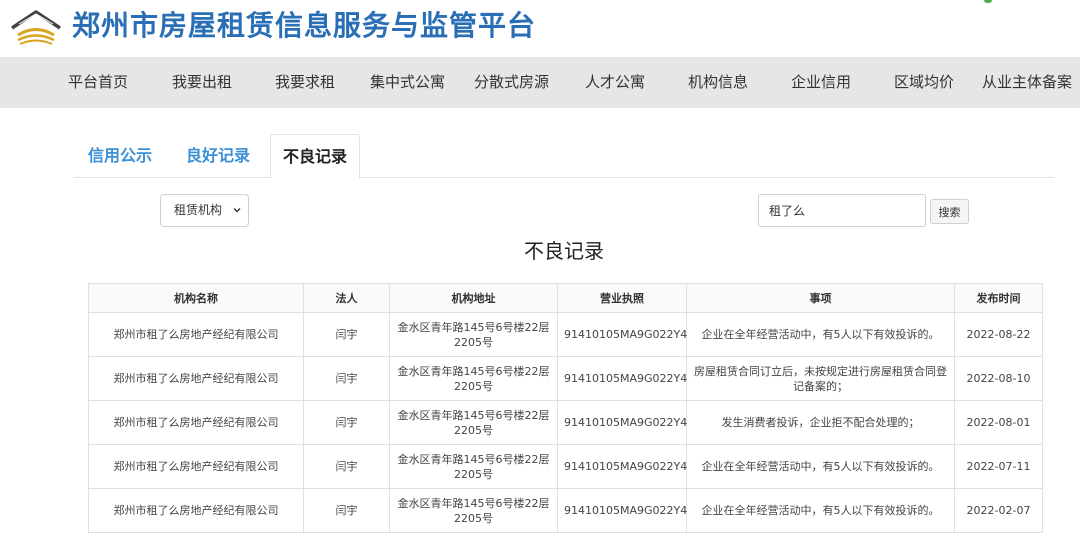 The width and height of the screenshot is (1080, 554). What do you see at coordinates (820, 298) in the screenshot?
I see `column-header-matter: 事项` at bounding box center [820, 298].